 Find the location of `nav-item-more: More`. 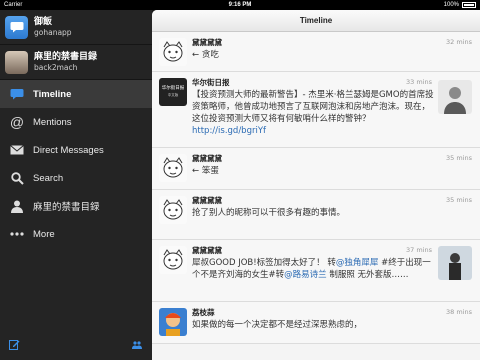

nav-item-more: More is located at coordinates (76, 234).